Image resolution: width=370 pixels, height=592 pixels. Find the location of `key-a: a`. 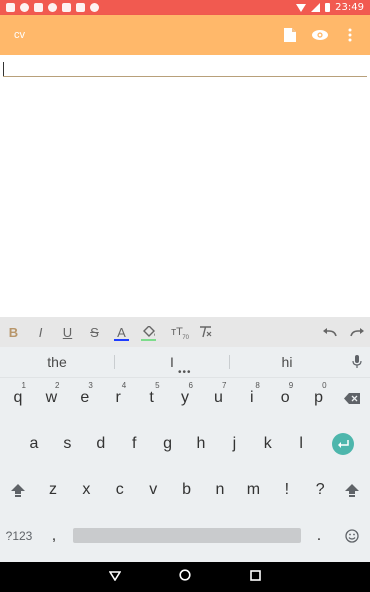

key-a: a is located at coordinates (34, 444).